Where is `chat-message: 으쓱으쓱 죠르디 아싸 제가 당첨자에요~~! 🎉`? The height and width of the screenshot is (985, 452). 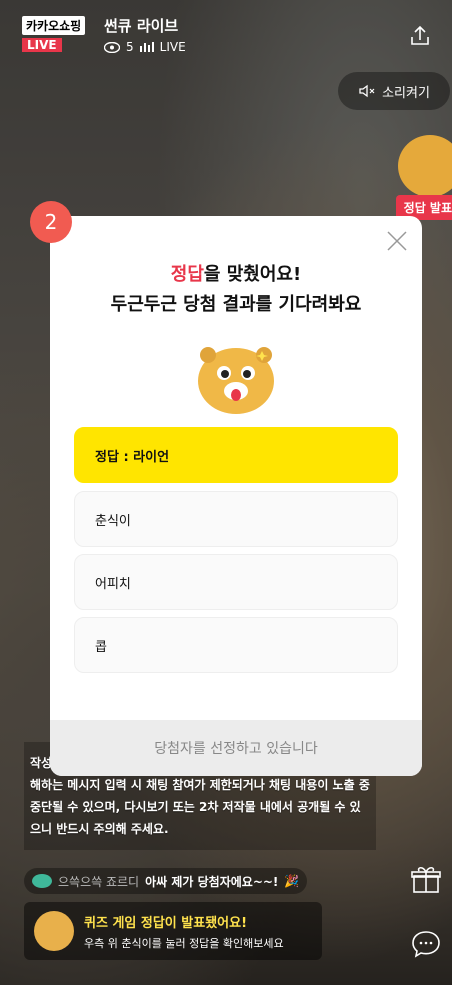
chat-message: 으쓱으쓱 죠르디 아싸 제가 당첨자에요~~! 🎉 is located at coordinates (166, 881).